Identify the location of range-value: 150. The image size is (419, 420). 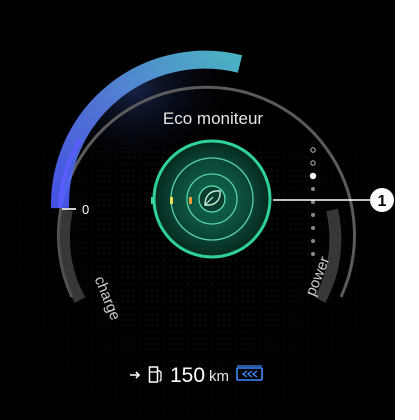
(187, 375).